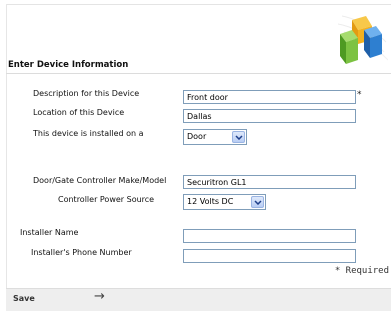 The height and width of the screenshot is (314, 391). I want to click on power-source-value: 12 Volts DC, so click(210, 201).